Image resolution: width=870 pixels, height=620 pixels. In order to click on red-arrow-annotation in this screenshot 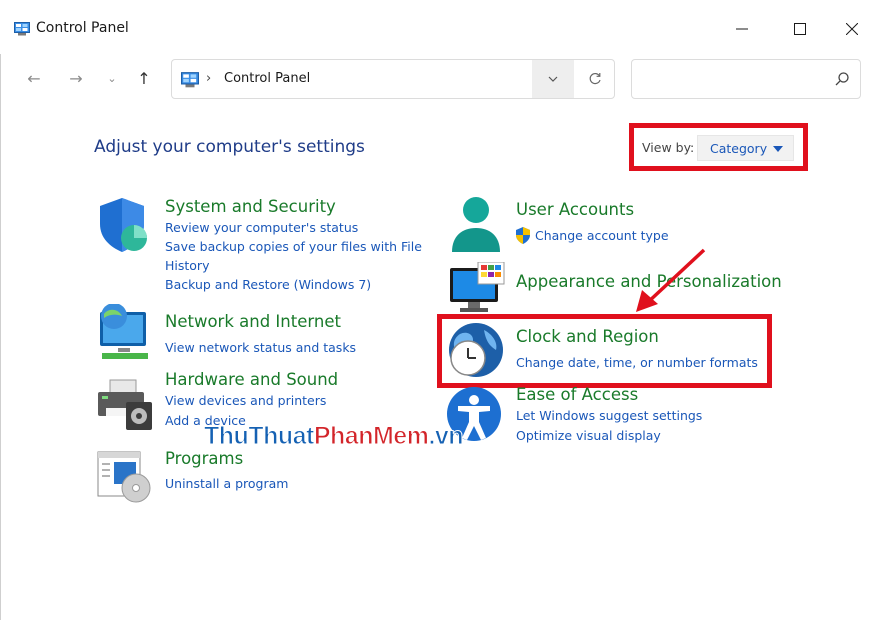, I will do `click(671, 280)`.